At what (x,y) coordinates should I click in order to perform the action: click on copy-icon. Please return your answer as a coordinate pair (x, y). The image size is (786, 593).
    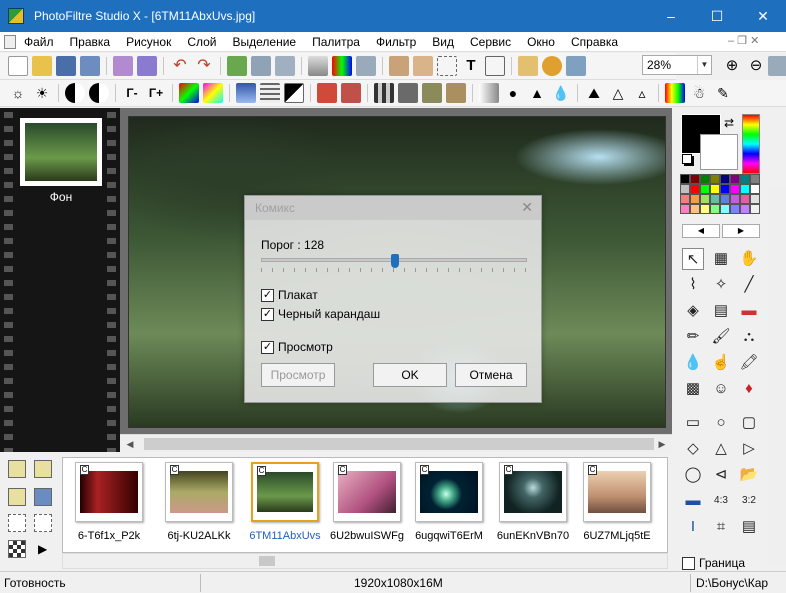
    Looking at the image, I should click on (261, 66).